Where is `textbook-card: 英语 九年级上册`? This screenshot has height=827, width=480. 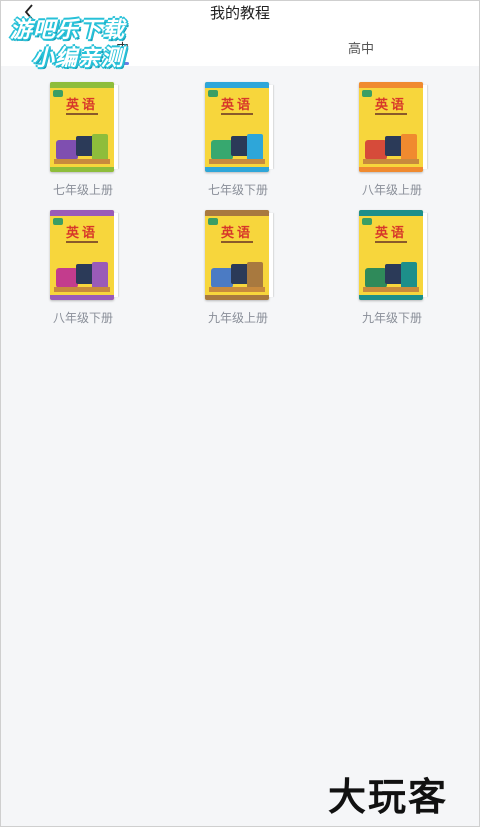 textbook-card: 英语 九年级上册 is located at coordinates (238, 268).